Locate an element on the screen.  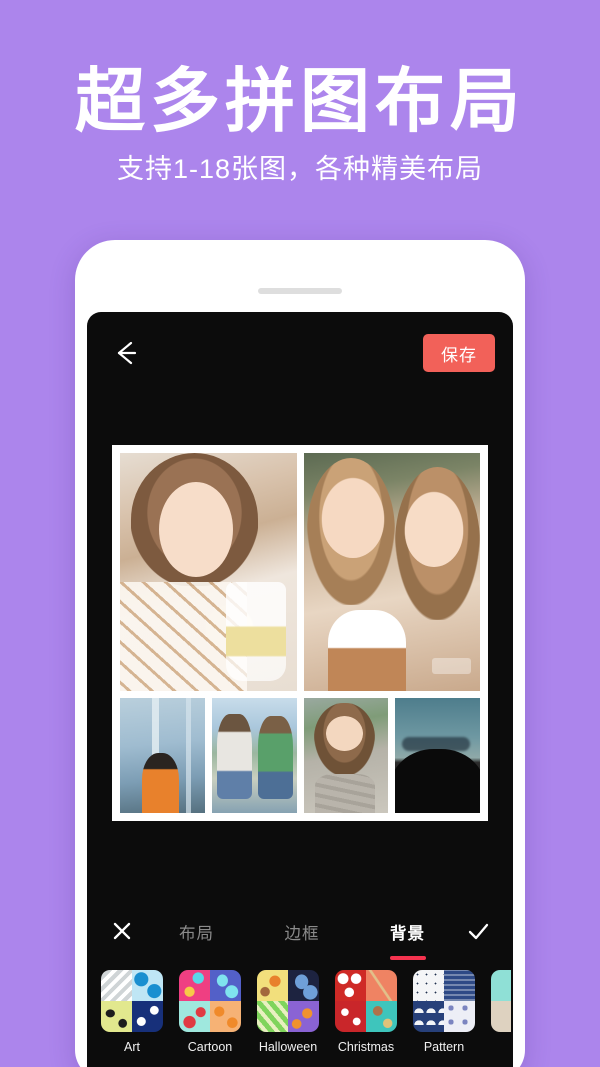
tab-layout: 布局 is located at coordinates (196, 932).